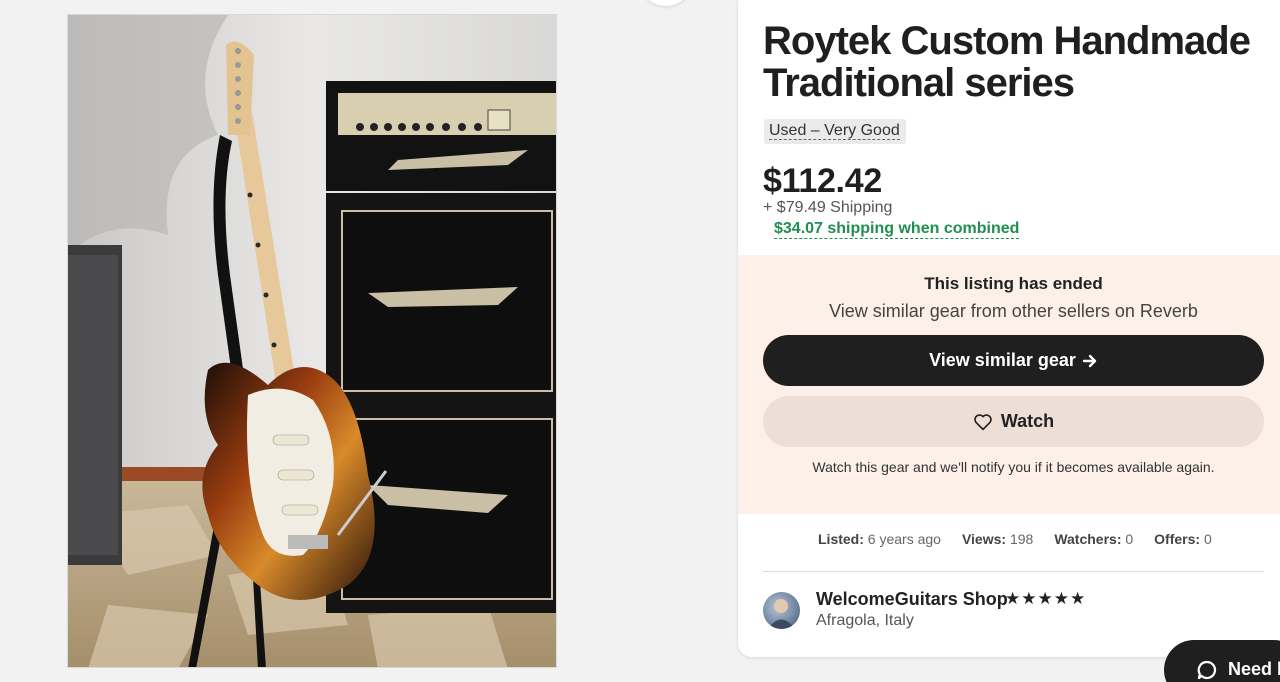  What do you see at coordinates (1094, 539) in the screenshot?
I see `stat-watchers: Watchers: 0` at bounding box center [1094, 539].